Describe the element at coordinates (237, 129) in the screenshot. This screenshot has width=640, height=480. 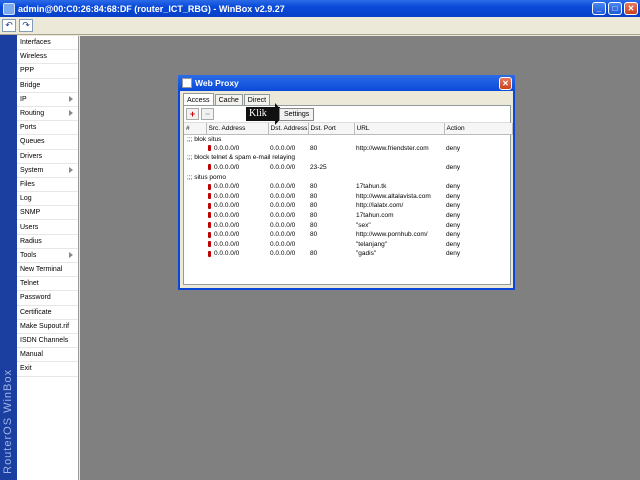
I see `column-header-src-address: Src. Address` at that location.